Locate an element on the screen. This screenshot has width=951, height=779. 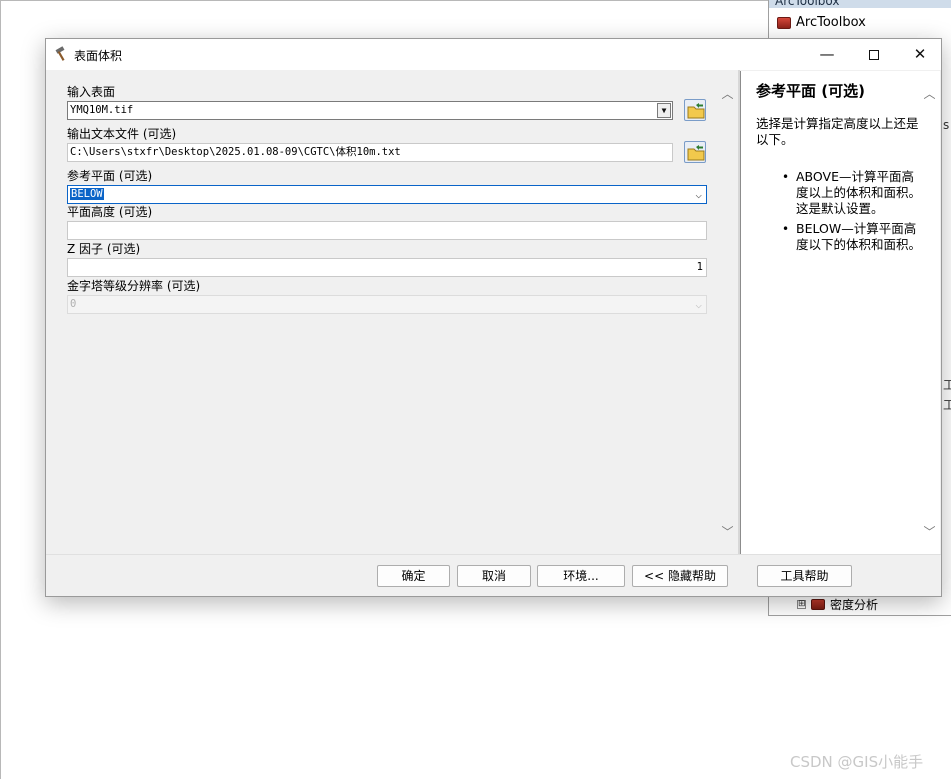
help-option-item: • ABOVE—计算平面高度以上的体积和面积。这是默认设置。 is located at coordinates (841, 193).